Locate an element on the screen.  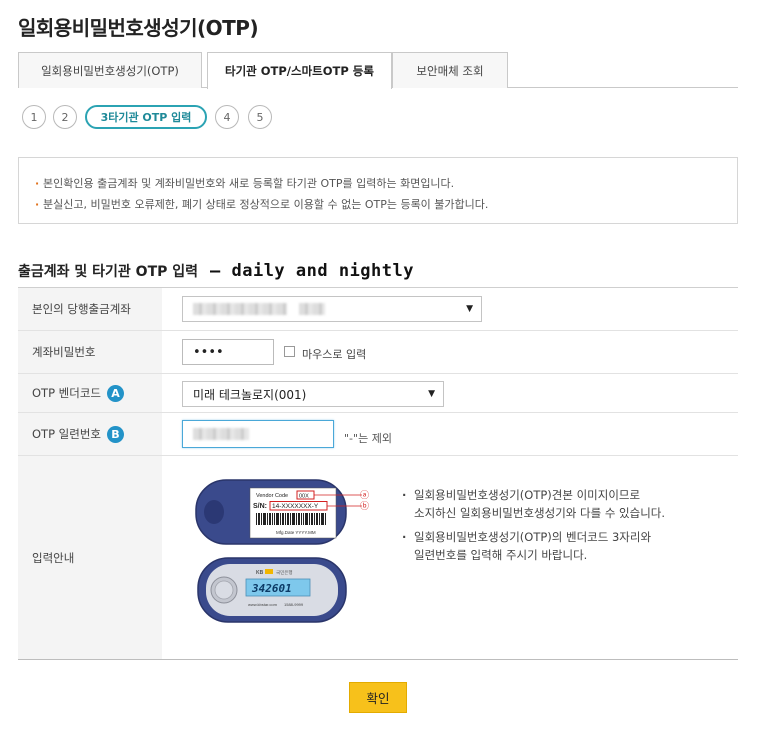
guide-line: 일회용비밀번호생성기(OTP)의 벤더코드 3자리와 is located at coordinates (562, 537).